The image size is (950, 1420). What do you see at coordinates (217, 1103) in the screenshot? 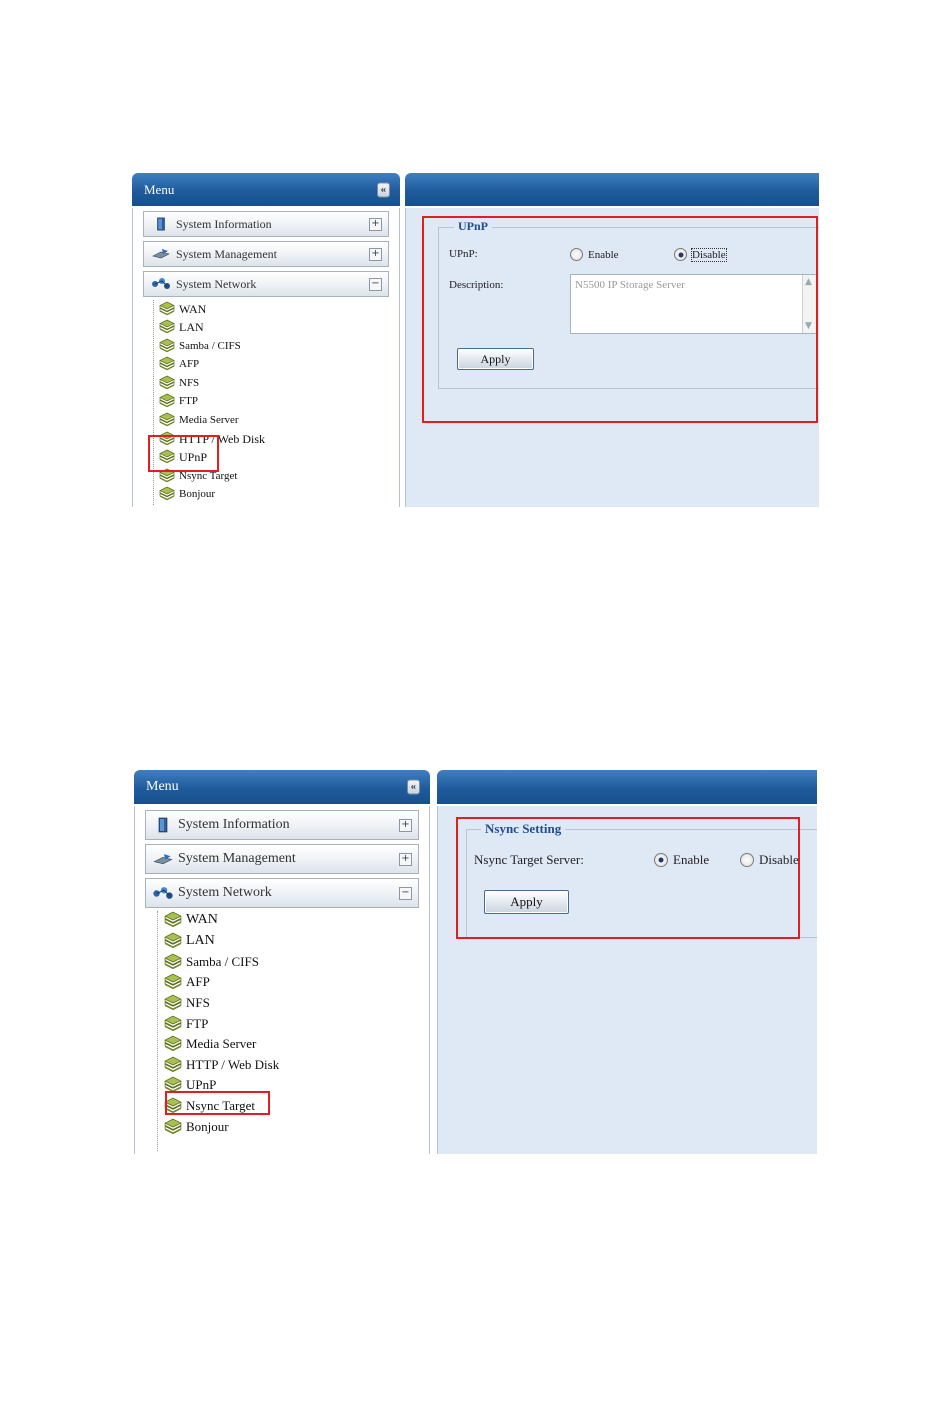
I see `highlight-nsync-menu-item` at bounding box center [217, 1103].